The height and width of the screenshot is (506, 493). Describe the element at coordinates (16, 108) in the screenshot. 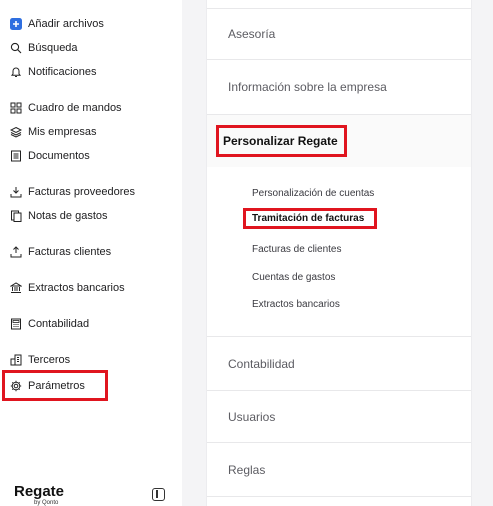

I see `dashboard-grid-icon` at that location.